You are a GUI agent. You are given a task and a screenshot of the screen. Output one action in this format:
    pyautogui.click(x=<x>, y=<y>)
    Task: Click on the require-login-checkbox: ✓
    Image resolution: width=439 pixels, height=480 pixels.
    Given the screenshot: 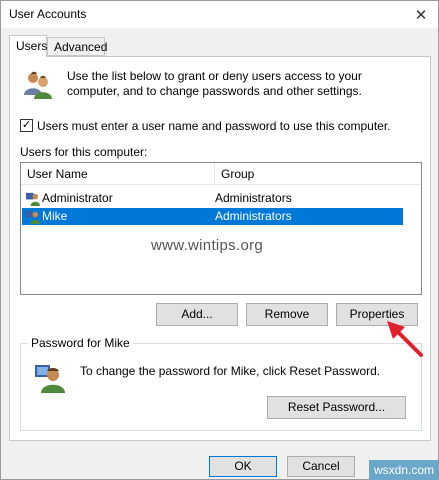 What is the action you would take?
    pyautogui.click(x=26, y=125)
    